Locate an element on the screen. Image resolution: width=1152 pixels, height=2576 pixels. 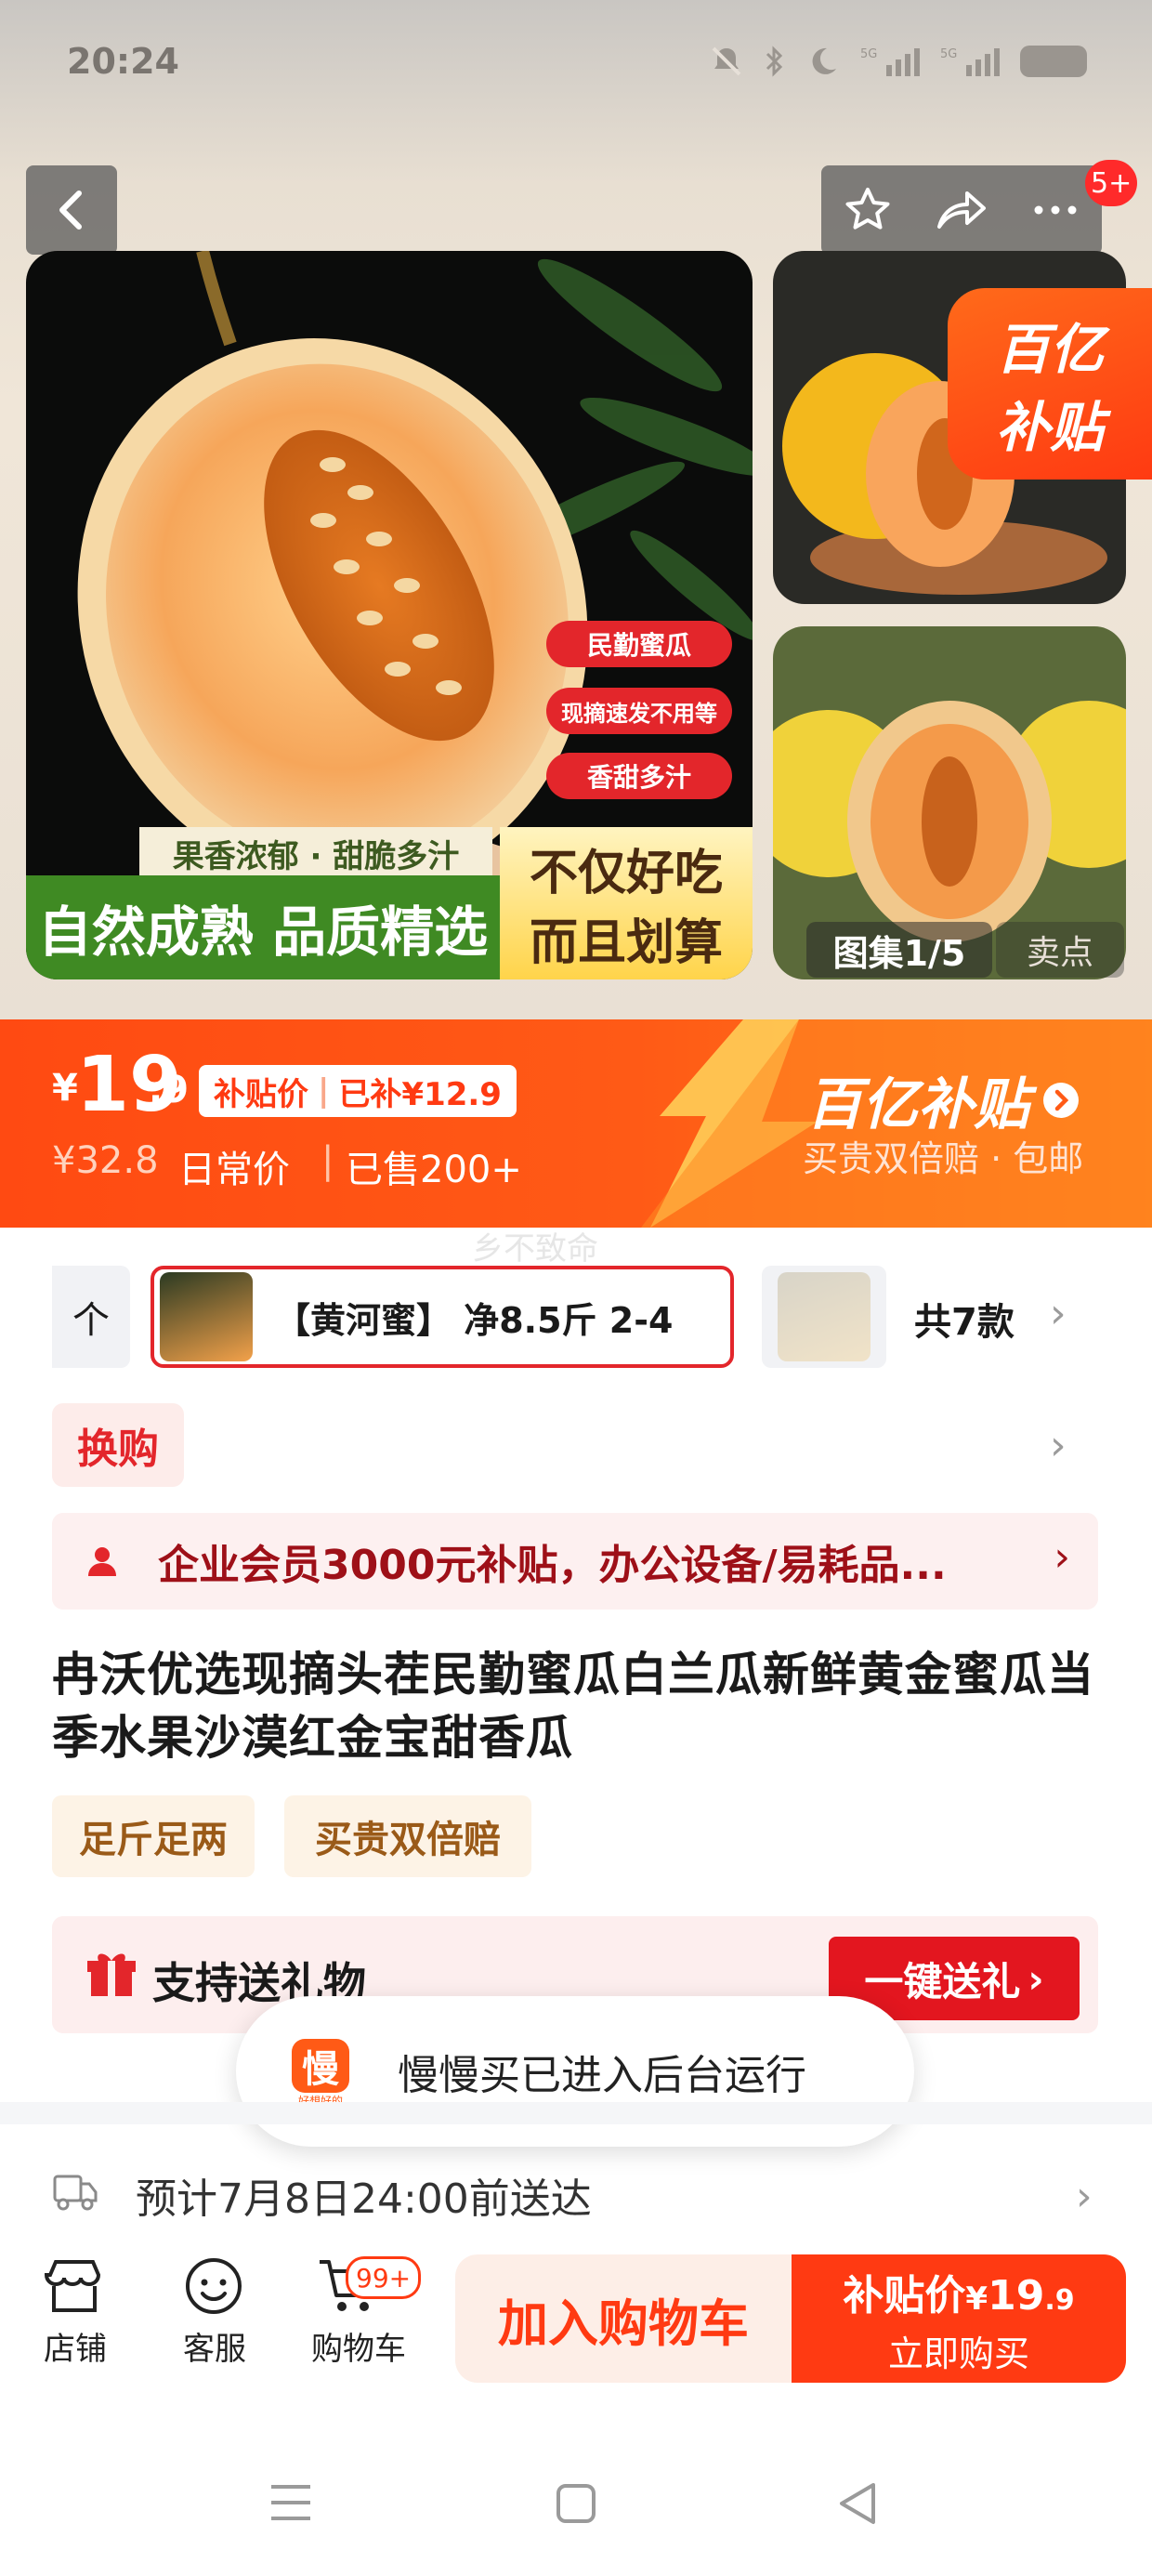
bluetooth-icon is located at coordinates (774, 61).